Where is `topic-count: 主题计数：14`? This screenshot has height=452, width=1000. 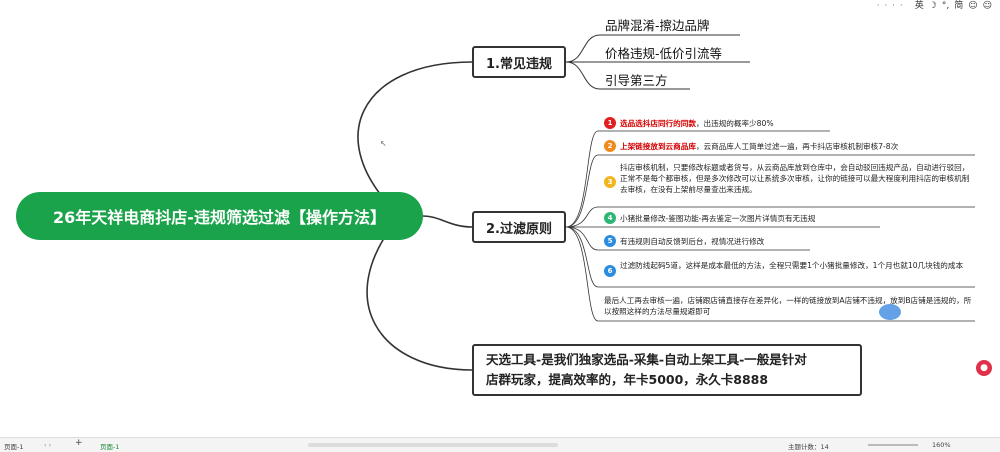 topic-count: 主题计数：14 is located at coordinates (808, 447).